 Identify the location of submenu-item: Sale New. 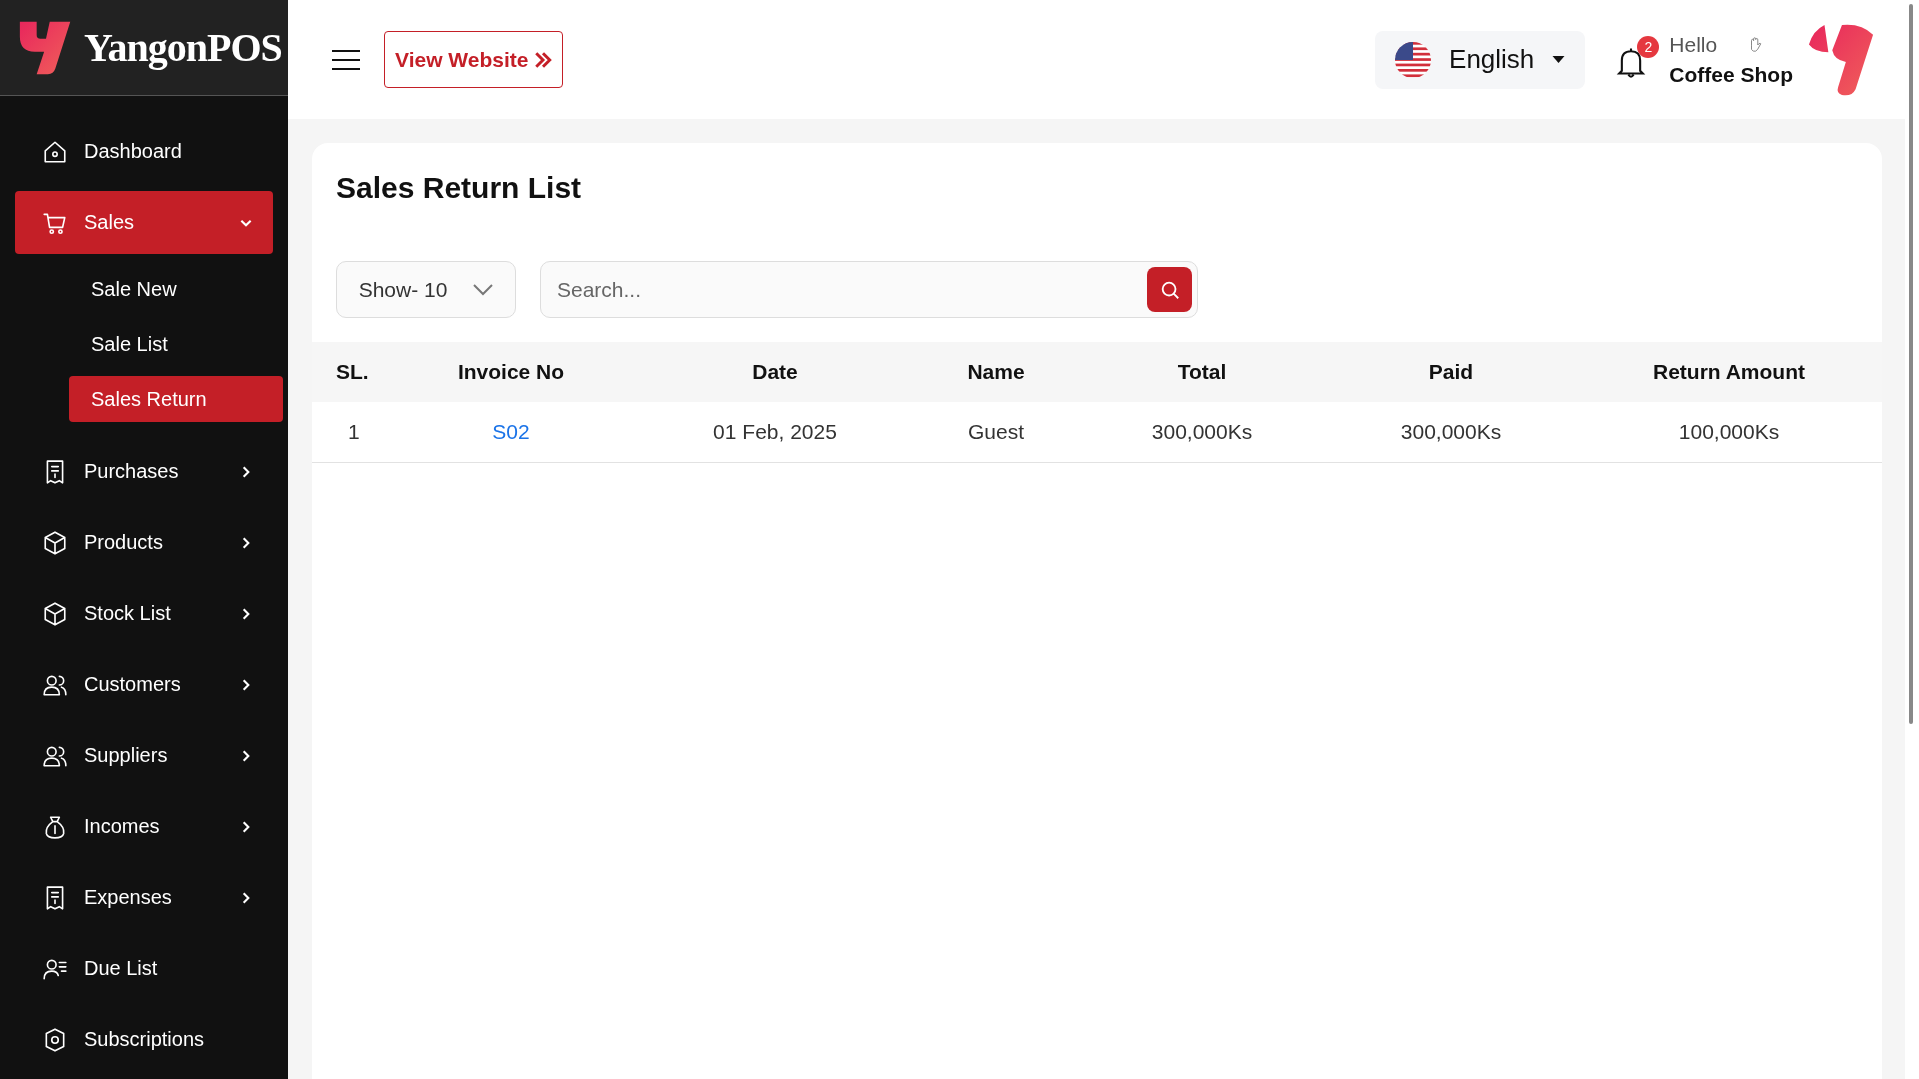
(176, 289).